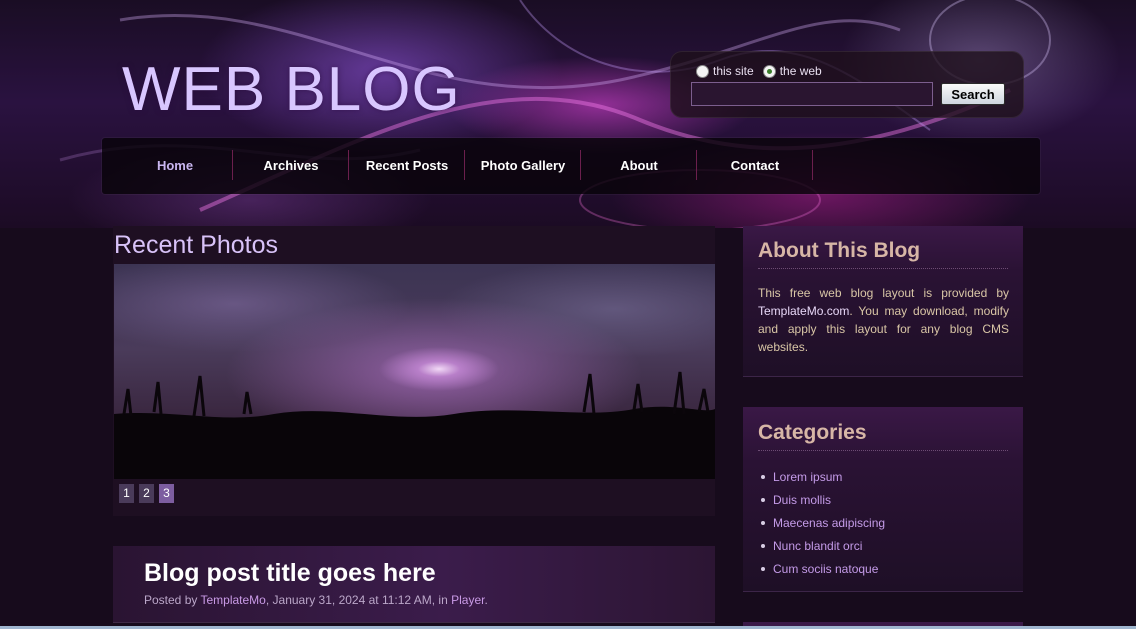 This screenshot has height=629, width=1136. I want to click on post-meta-end: ., so click(486, 600).